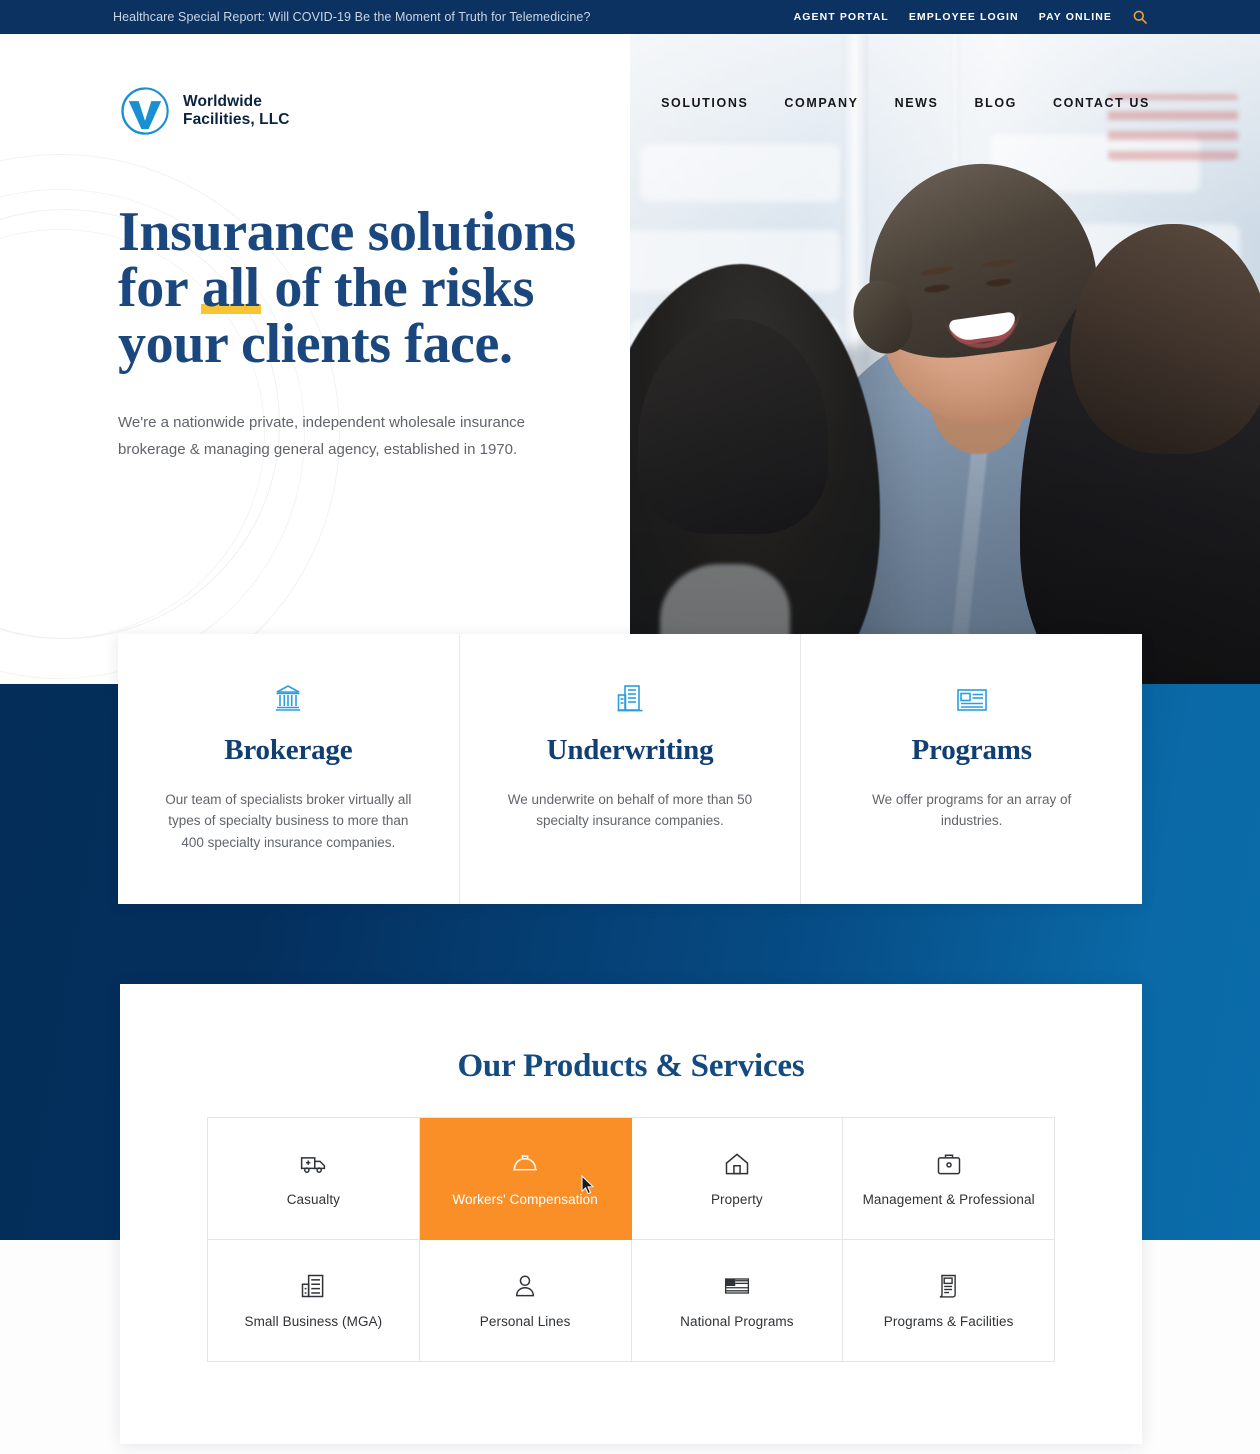 This screenshot has height=1454, width=1260. Describe the element at coordinates (964, 17) in the screenshot. I see `employee-login-link: EMPLOYEE LOGIN` at that location.